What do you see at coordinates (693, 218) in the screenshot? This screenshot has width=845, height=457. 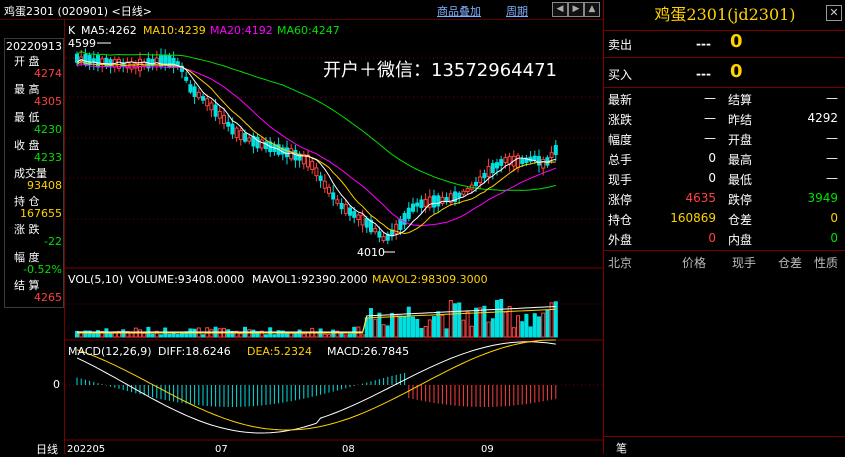 I see `quote-value: 160869` at bounding box center [693, 218].